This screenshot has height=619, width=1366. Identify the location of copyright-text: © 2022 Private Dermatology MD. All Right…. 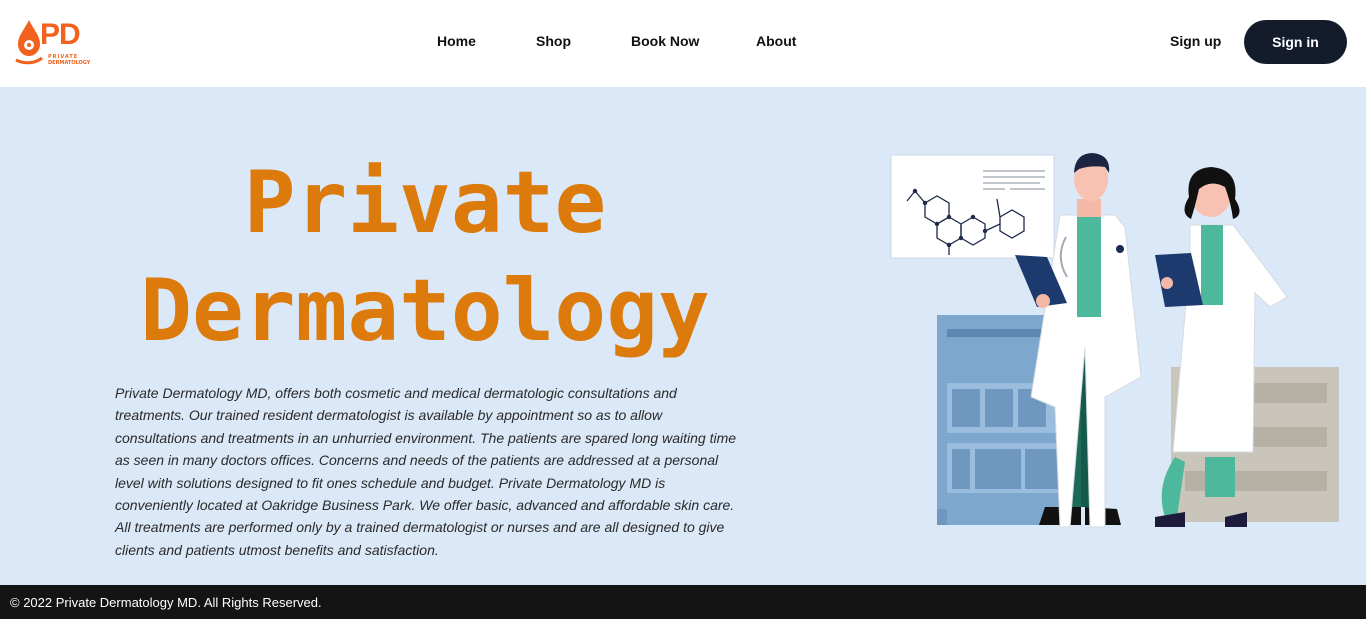
(166, 602).